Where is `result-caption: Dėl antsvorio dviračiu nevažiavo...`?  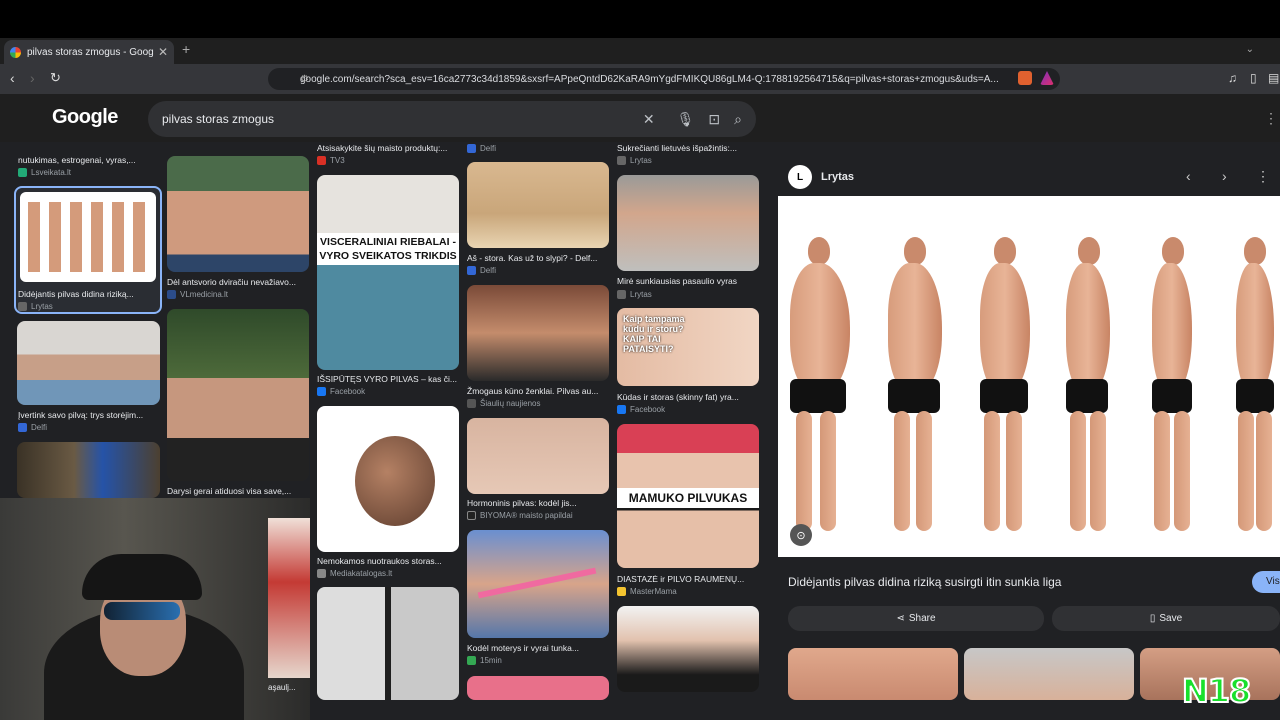 result-caption: Dėl antsvorio dviračiu nevažiavo... is located at coordinates (239, 282).